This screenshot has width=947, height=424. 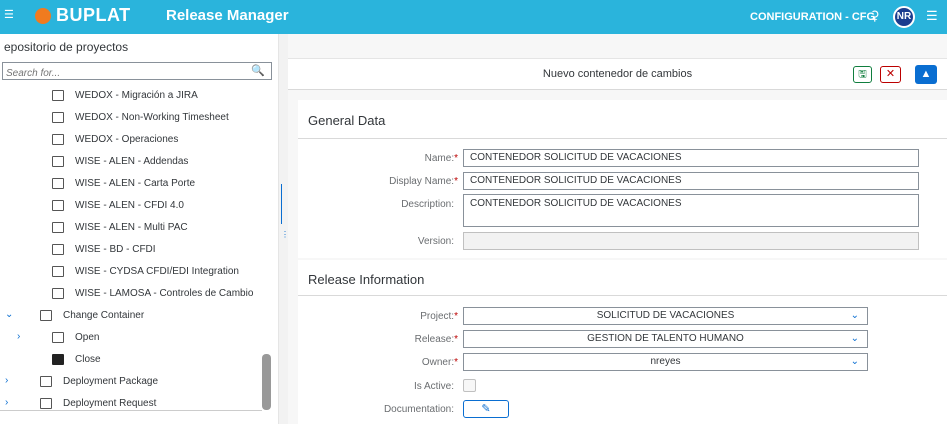 What do you see at coordinates (691, 158) in the screenshot?
I see `name-field: CONTENEDOR SOLICITUD DE VACACIONES` at bounding box center [691, 158].